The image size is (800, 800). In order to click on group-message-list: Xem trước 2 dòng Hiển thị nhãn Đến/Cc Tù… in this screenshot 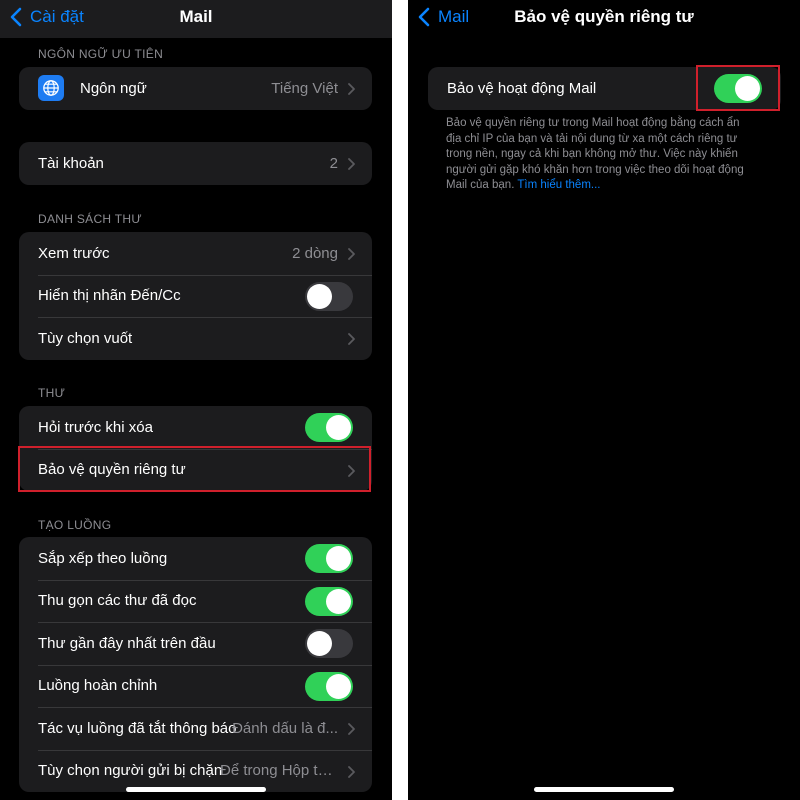, I will do `click(195, 296)`.